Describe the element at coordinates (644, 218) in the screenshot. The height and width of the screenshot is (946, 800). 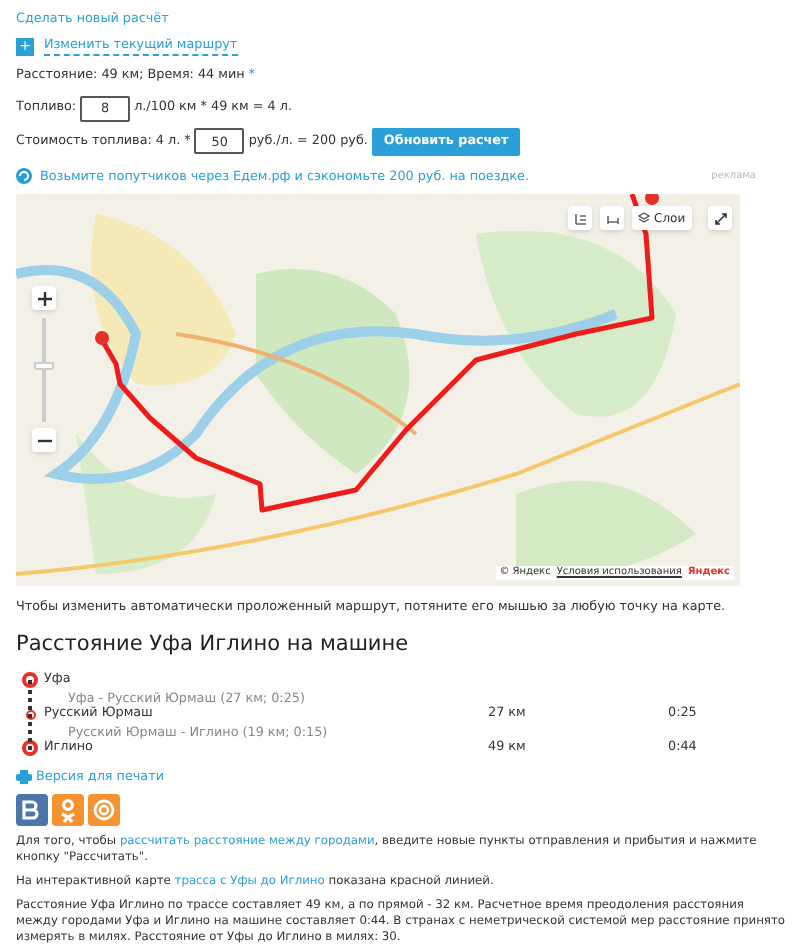
I see `layers-icon` at that location.